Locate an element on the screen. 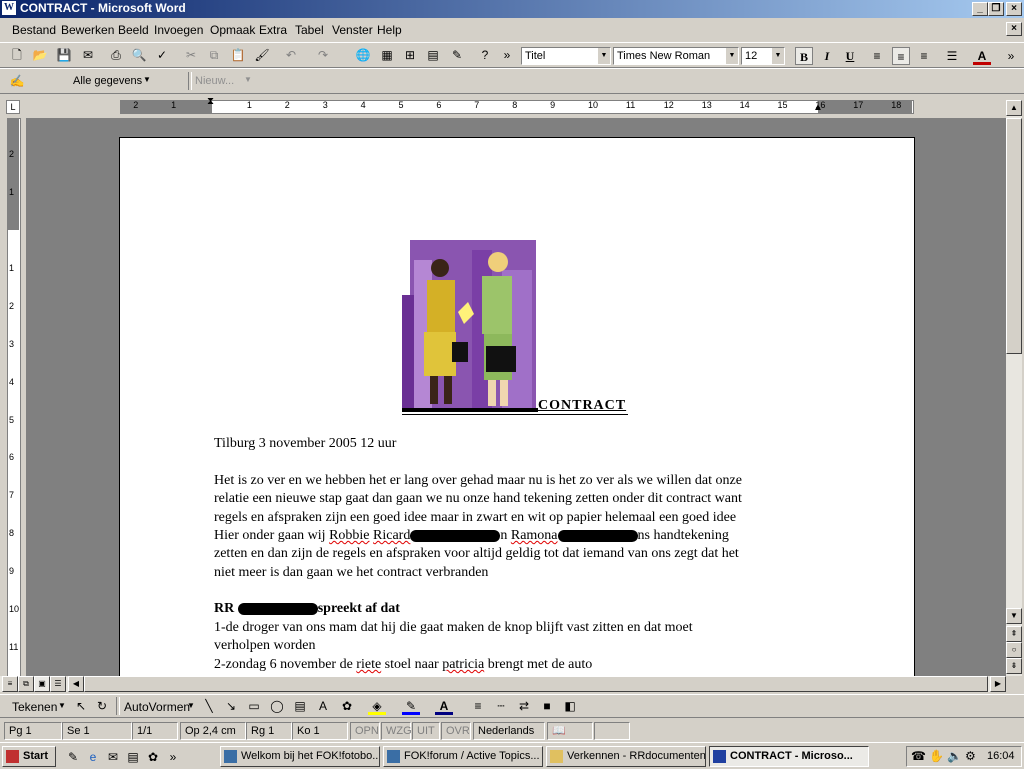 This screenshot has width=1024, height=769. line-icon: ╲ is located at coordinates (209, 706).